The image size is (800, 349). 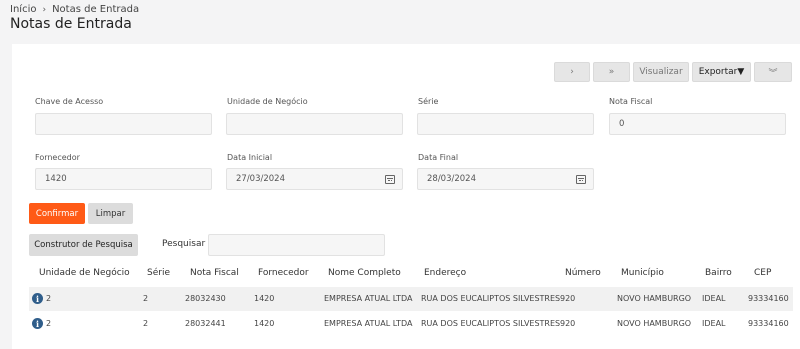 I want to click on visualizar-button: Visualizar, so click(x=661, y=72).